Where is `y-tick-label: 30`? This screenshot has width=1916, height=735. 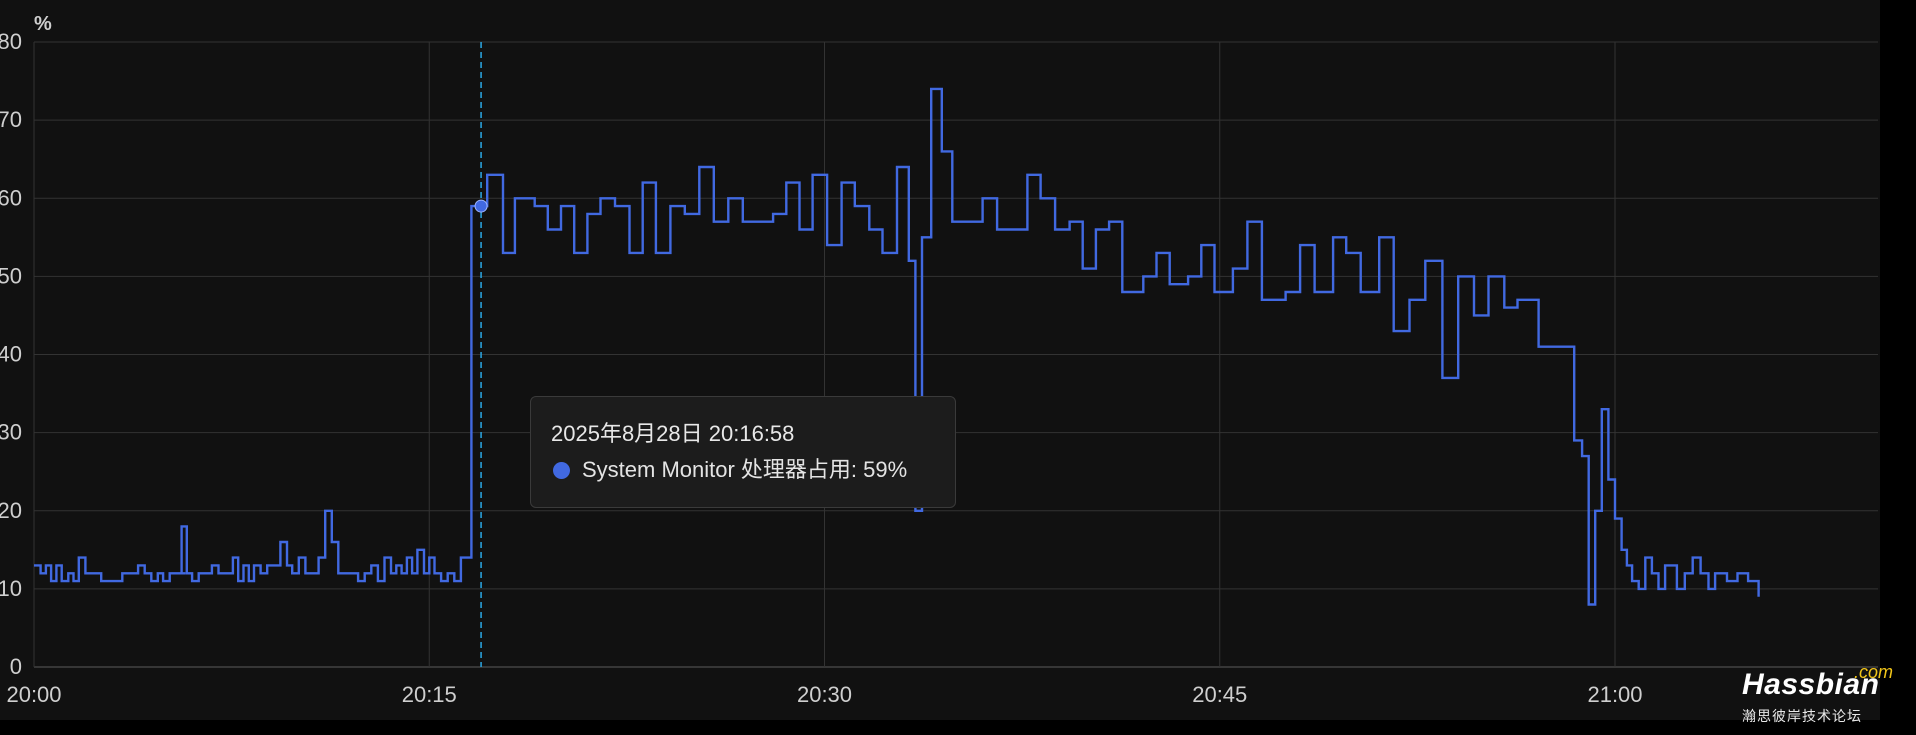 y-tick-label: 30 is located at coordinates (11, 432).